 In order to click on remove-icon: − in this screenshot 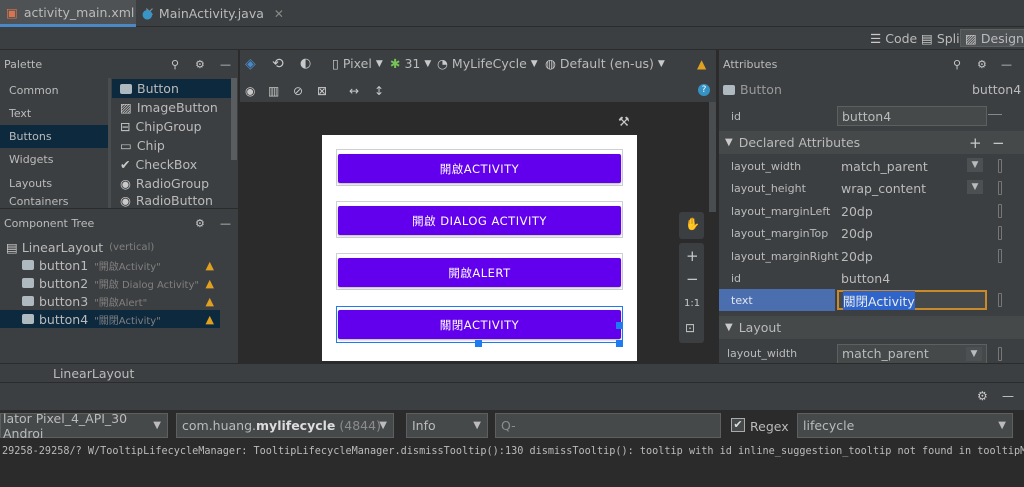, I will do `click(998, 143)`.